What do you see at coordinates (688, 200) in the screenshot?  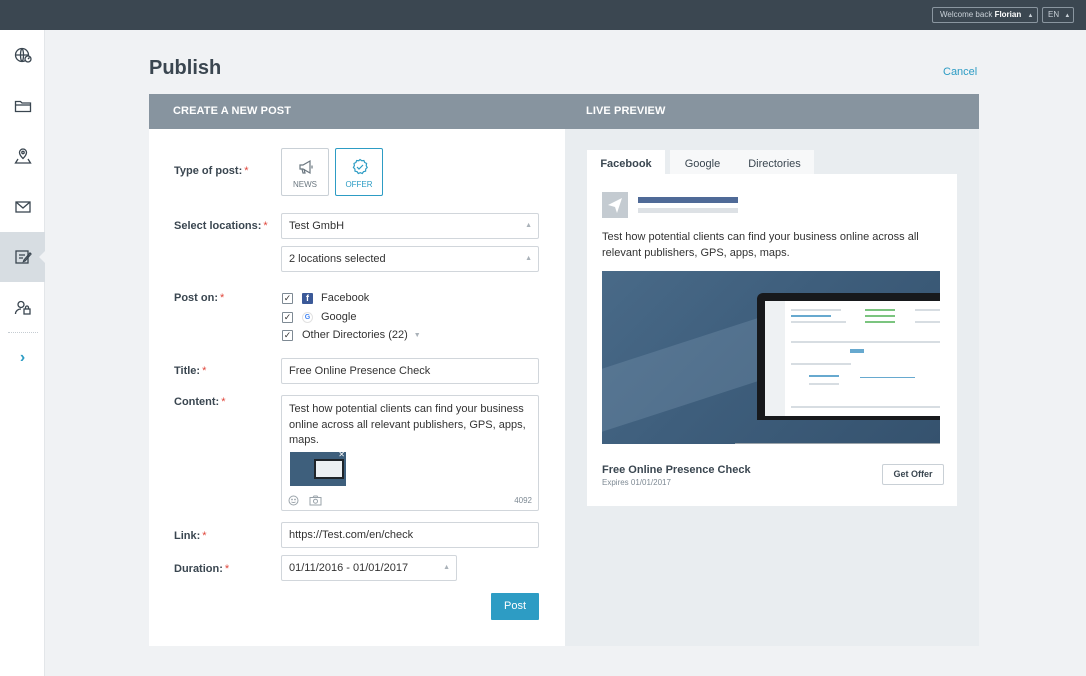 I see `page-name-placeholder` at bounding box center [688, 200].